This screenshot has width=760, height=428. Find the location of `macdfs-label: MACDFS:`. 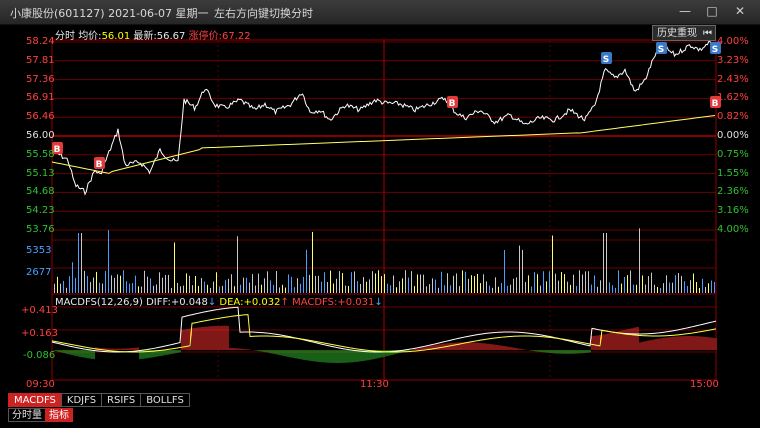

macdfs-label: MACDFS: is located at coordinates (315, 302).